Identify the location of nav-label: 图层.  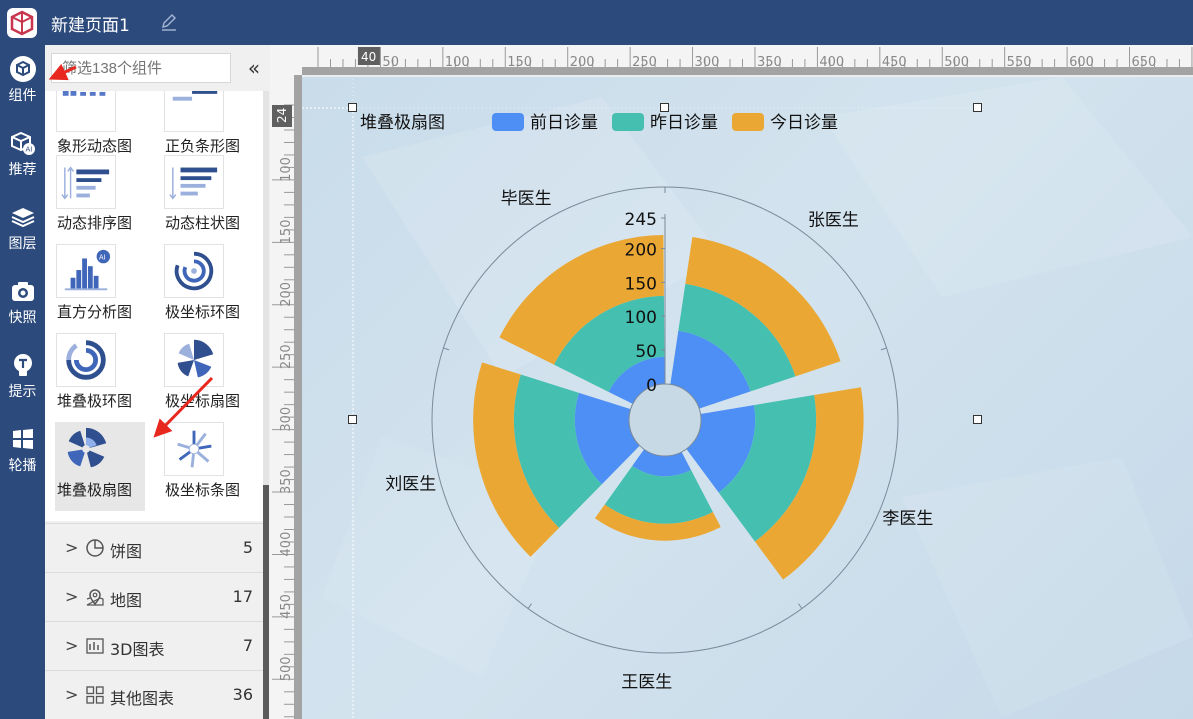
(22, 244).